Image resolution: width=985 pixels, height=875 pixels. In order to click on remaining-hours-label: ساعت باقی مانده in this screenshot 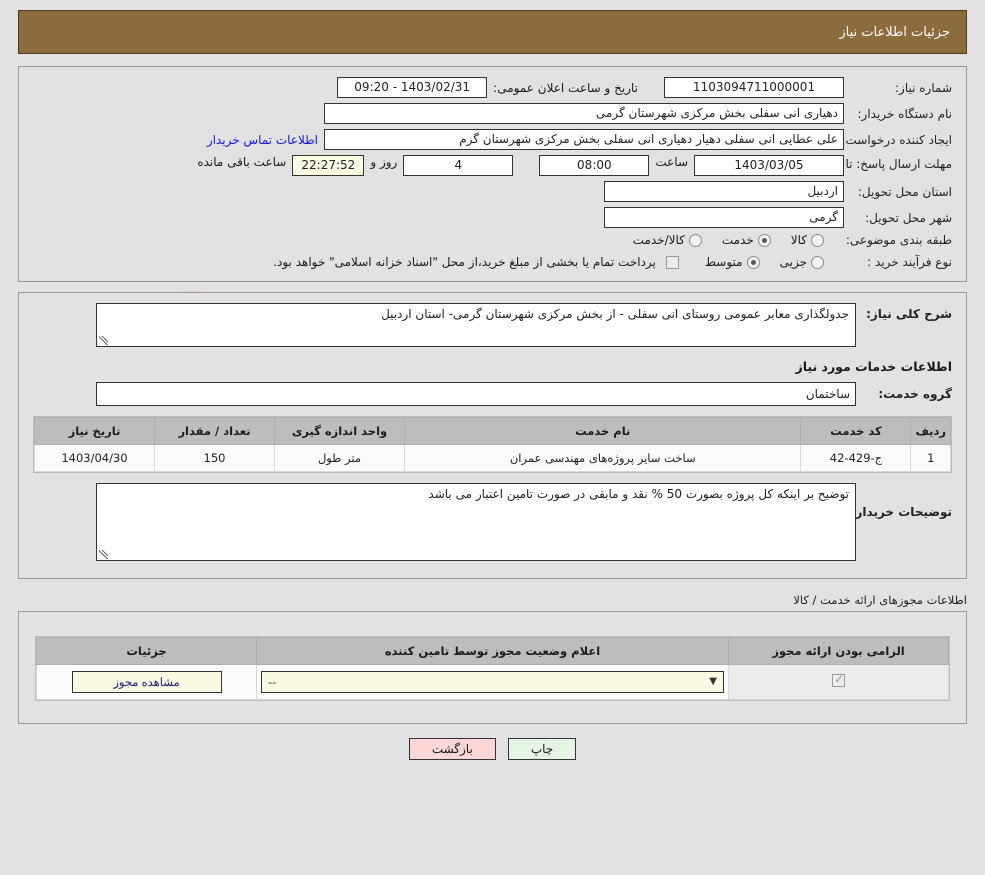, I will do `click(242, 162)`.